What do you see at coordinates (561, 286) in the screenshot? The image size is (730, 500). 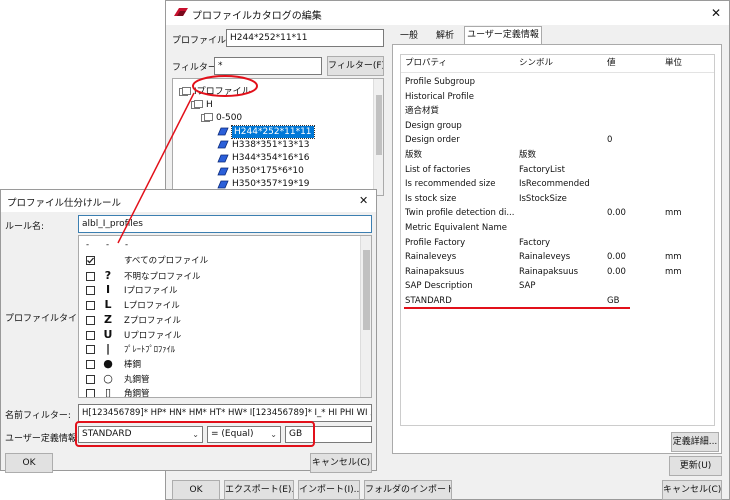 I see `property-symbol-cell: SAP` at bounding box center [561, 286].